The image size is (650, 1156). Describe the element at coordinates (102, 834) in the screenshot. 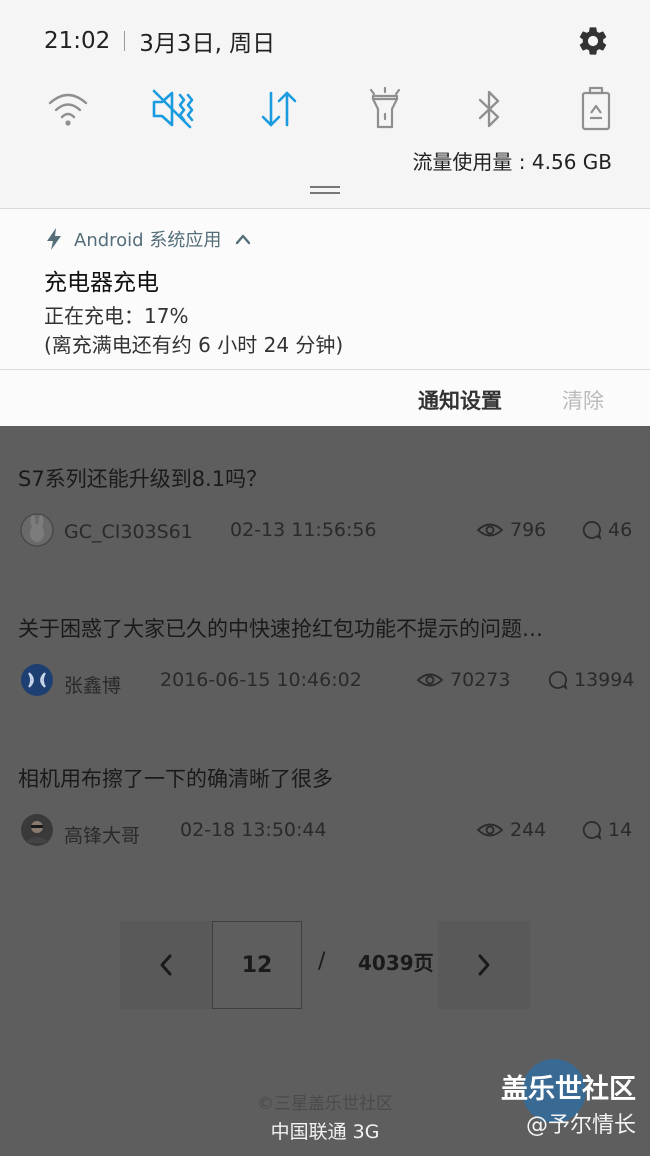

I see `post-author: 高锋大哥` at that location.